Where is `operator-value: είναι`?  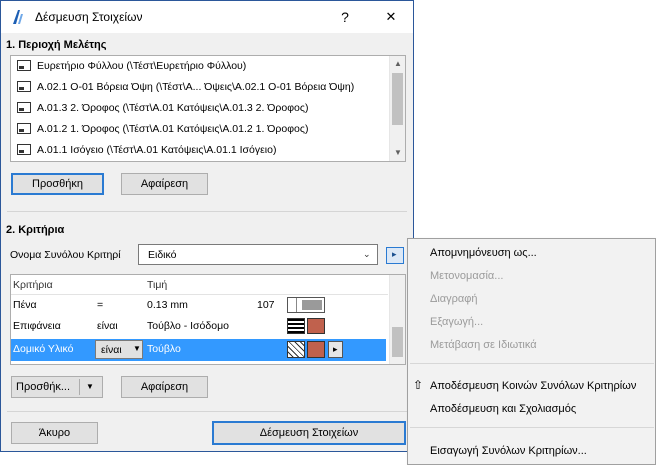
operator-value: είναι is located at coordinates (111, 350).